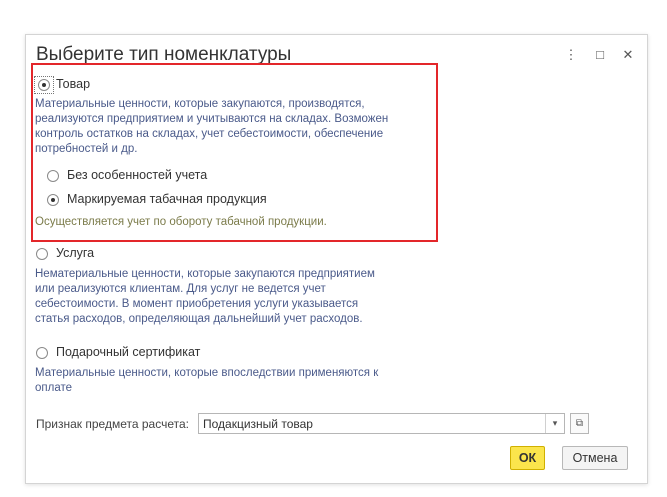 The width and height of the screenshot is (667, 497). Describe the element at coordinates (258, 424) in the screenshot. I see `payment-subject-value: Подакцизный товар` at that location.